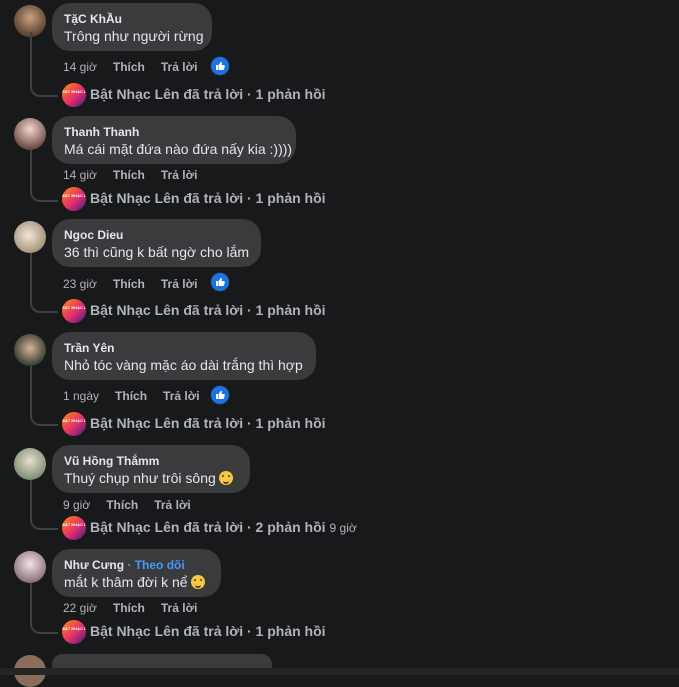 This screenshot has width=679, height=687. What do you see at coordinates (134, 36) in the screenshot?
I see `comment-text: Trông như người rừng` at bounding box center [134, 36].